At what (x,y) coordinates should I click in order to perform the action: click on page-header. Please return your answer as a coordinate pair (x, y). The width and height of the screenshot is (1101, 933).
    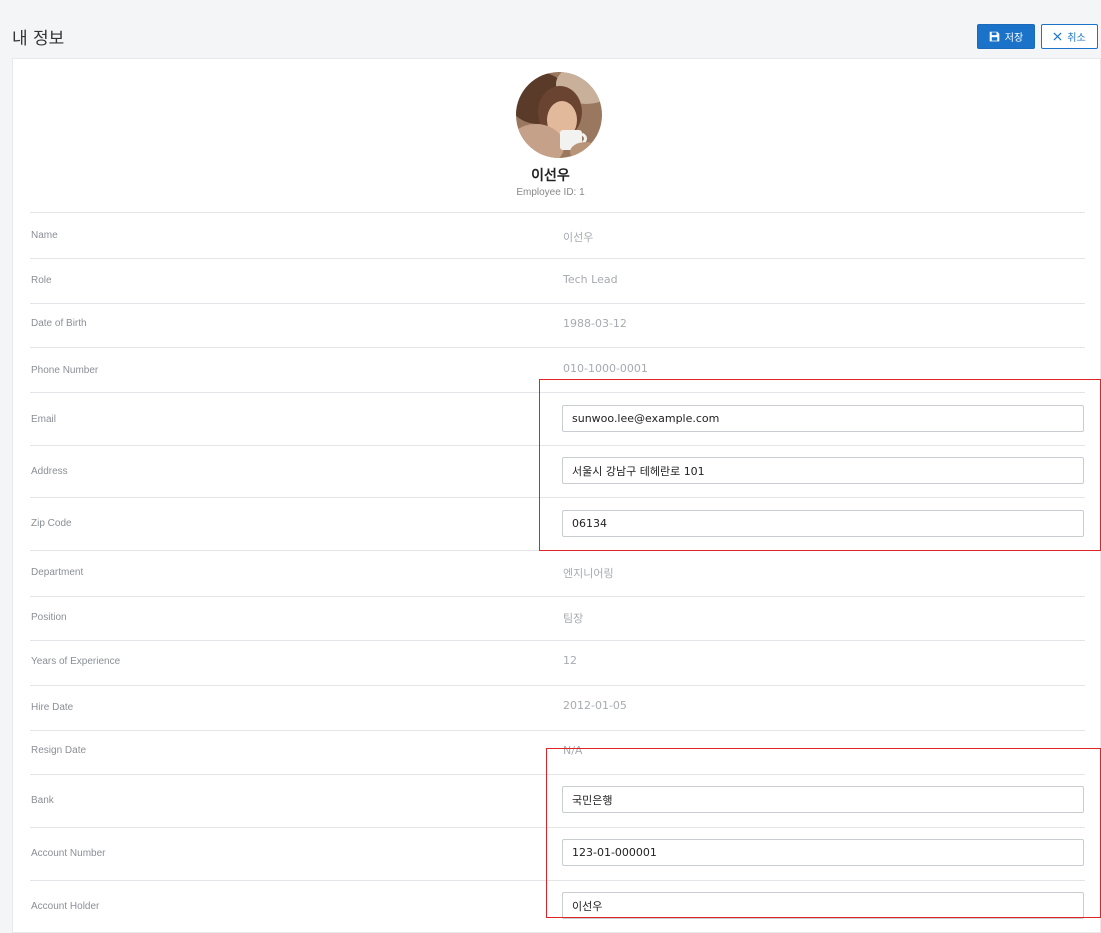
    Looking at the image, I should click on (550, 26).